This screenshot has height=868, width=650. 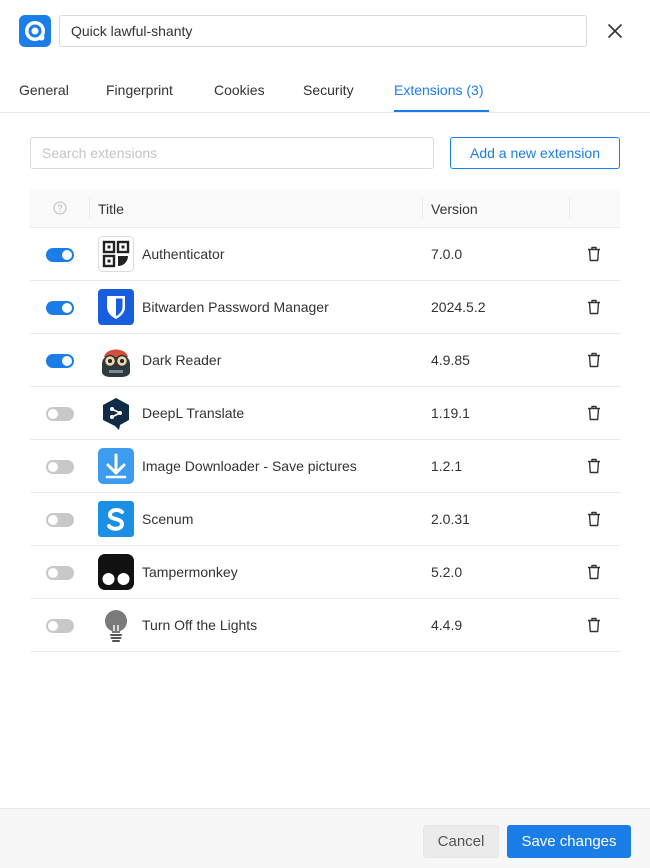 I want to click on extension-version: 2.0.31, so click(x=450, y=519).